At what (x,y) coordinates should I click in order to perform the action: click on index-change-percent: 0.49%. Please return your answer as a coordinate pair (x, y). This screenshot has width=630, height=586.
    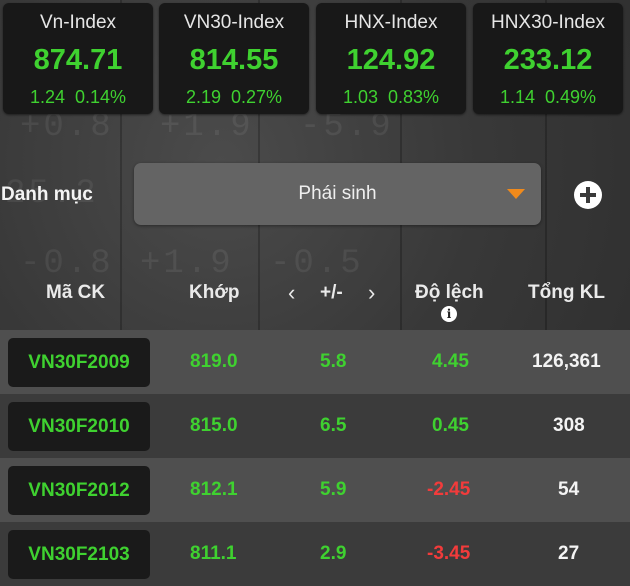
    Looking at the image, I should click on (571, 97).